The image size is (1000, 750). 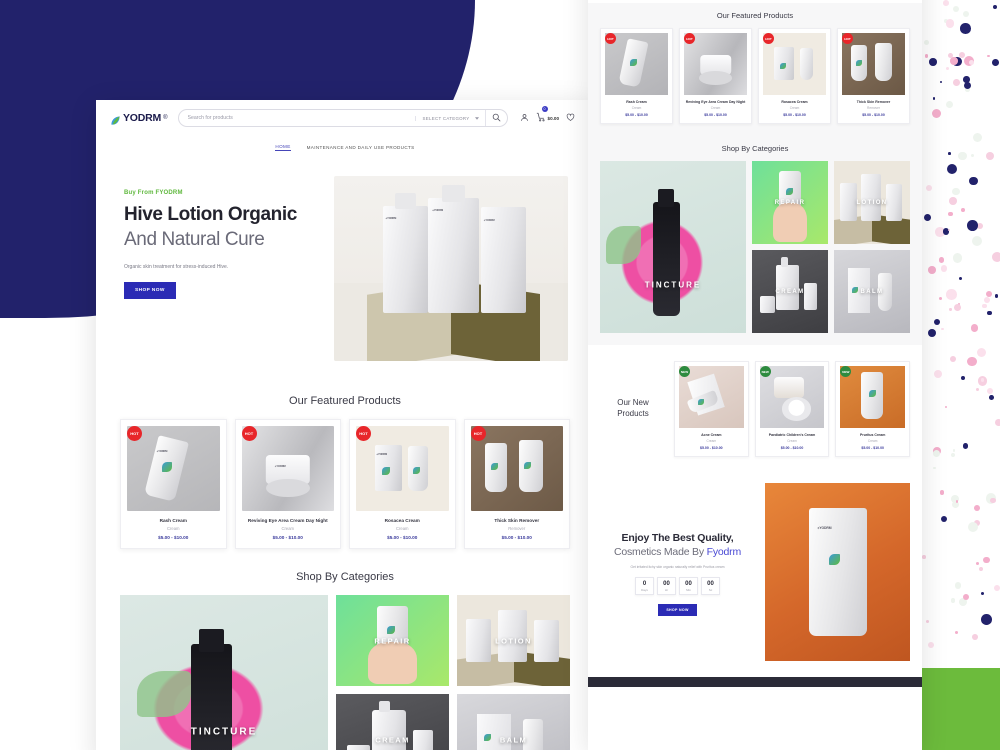 What do you see at coordinates (711, 409) in the screenshot?
I see `product-card: NEW Acne Cream Cream $5.00 - $10.00` at bounding box center [711, 409].